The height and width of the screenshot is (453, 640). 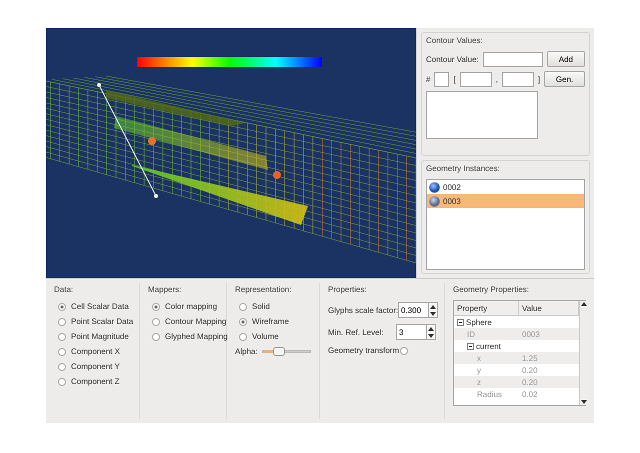 What do you see at coordinates (455, 40) in the screenshot?
I see `group-title: Contour Values:` at bounding box center [455, 40].